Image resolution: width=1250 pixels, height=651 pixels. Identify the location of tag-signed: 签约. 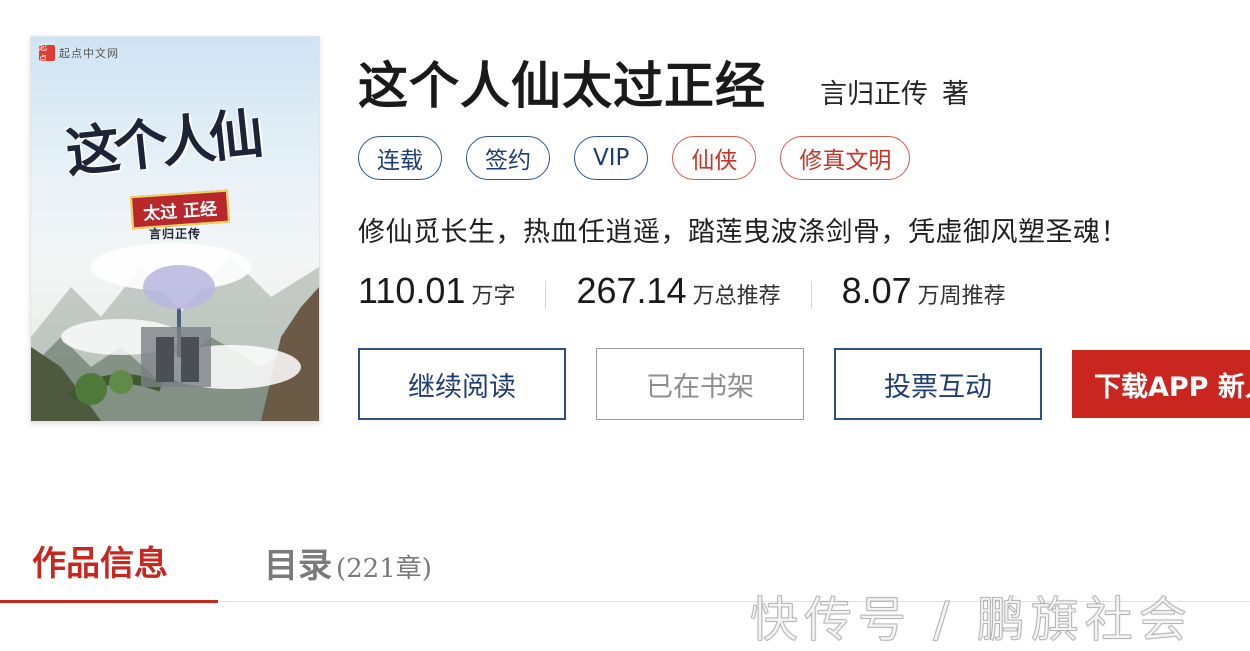
(508, 158).